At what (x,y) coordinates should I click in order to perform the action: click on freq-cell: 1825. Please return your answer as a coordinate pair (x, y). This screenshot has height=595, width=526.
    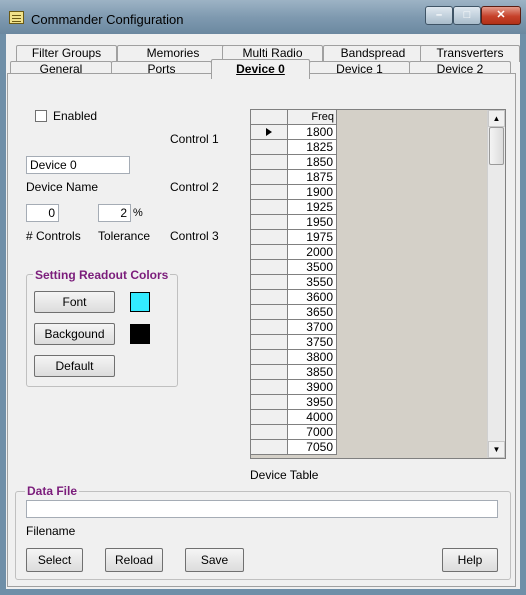
    Looking at the image, I should click on (312, 147).